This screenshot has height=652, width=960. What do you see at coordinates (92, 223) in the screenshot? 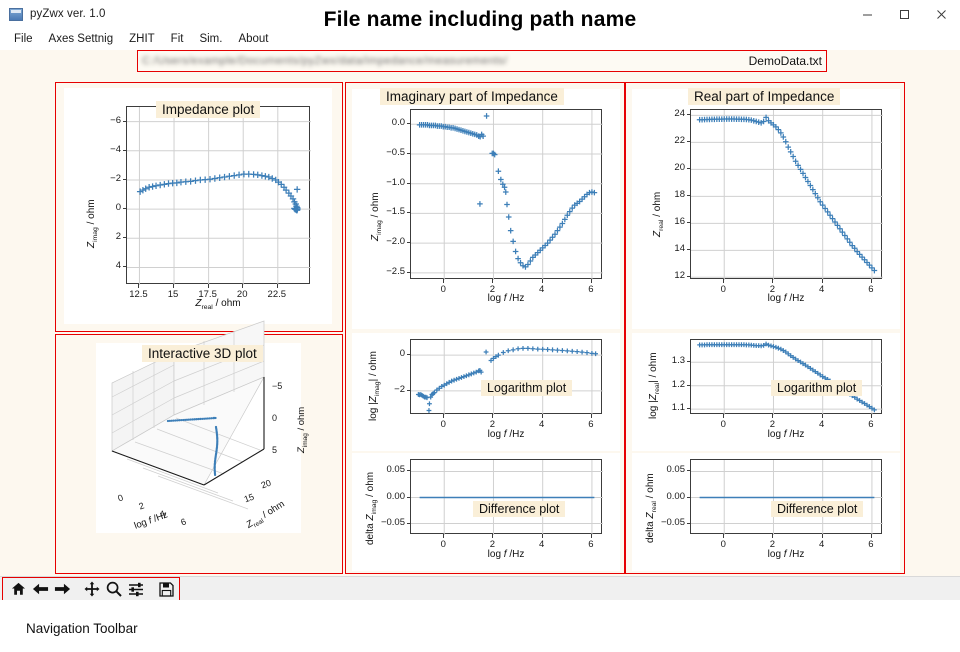
I see `nyquist-y-axis-label: Zimag / ohm` at bounding box center [92, 223].